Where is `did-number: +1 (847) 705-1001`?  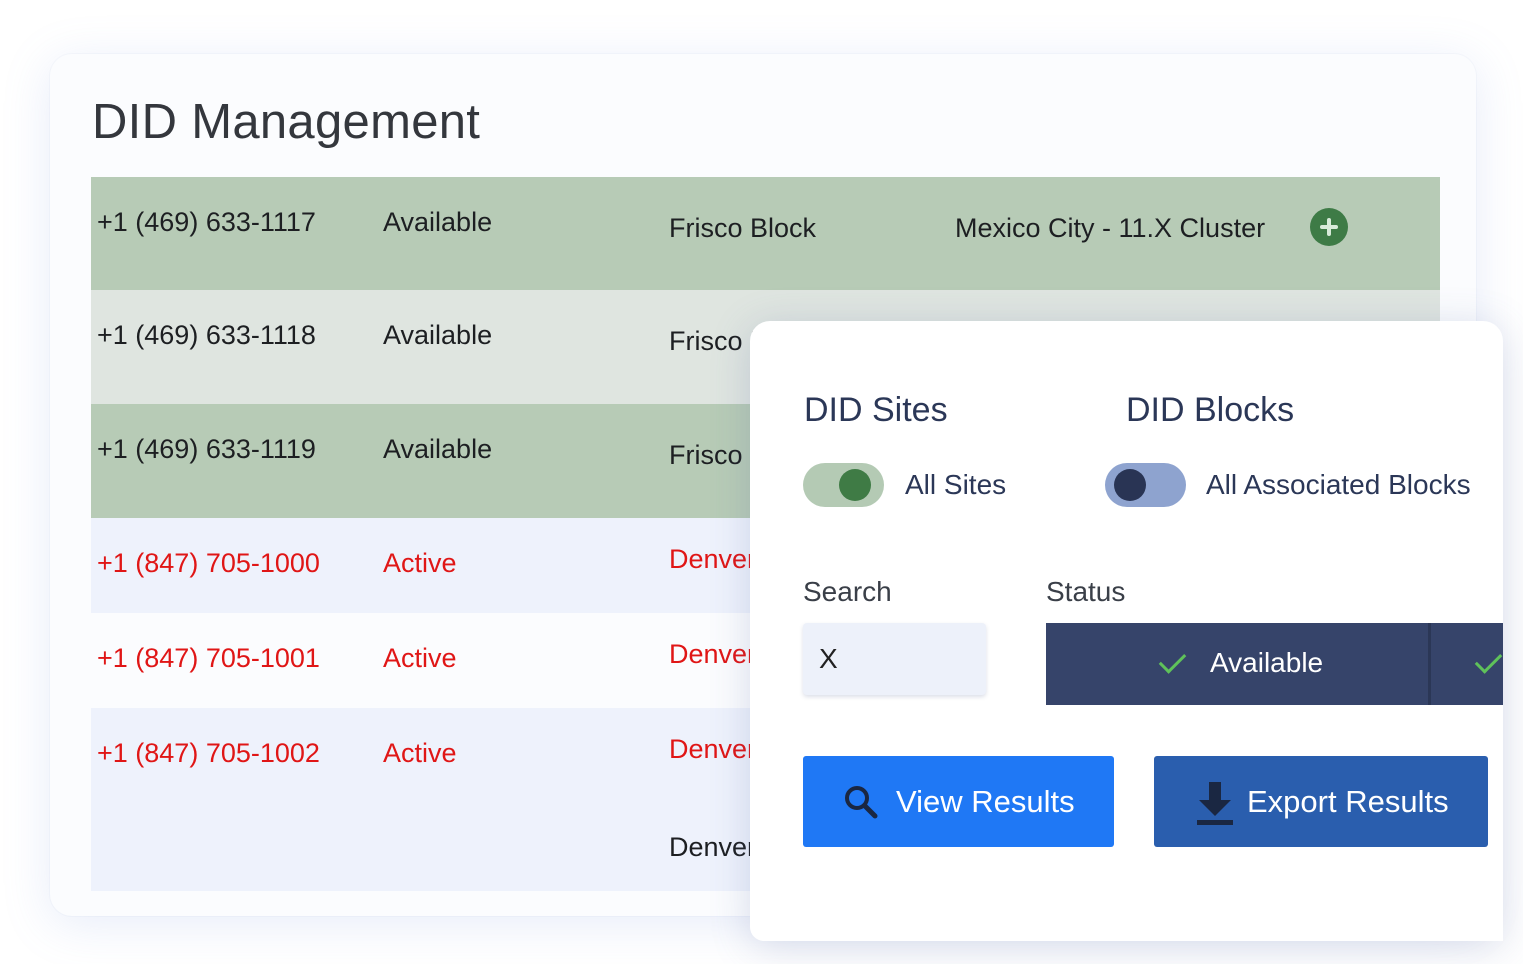 did-number: +1 (847) 705-1001 is located at coordinates (208, 658).